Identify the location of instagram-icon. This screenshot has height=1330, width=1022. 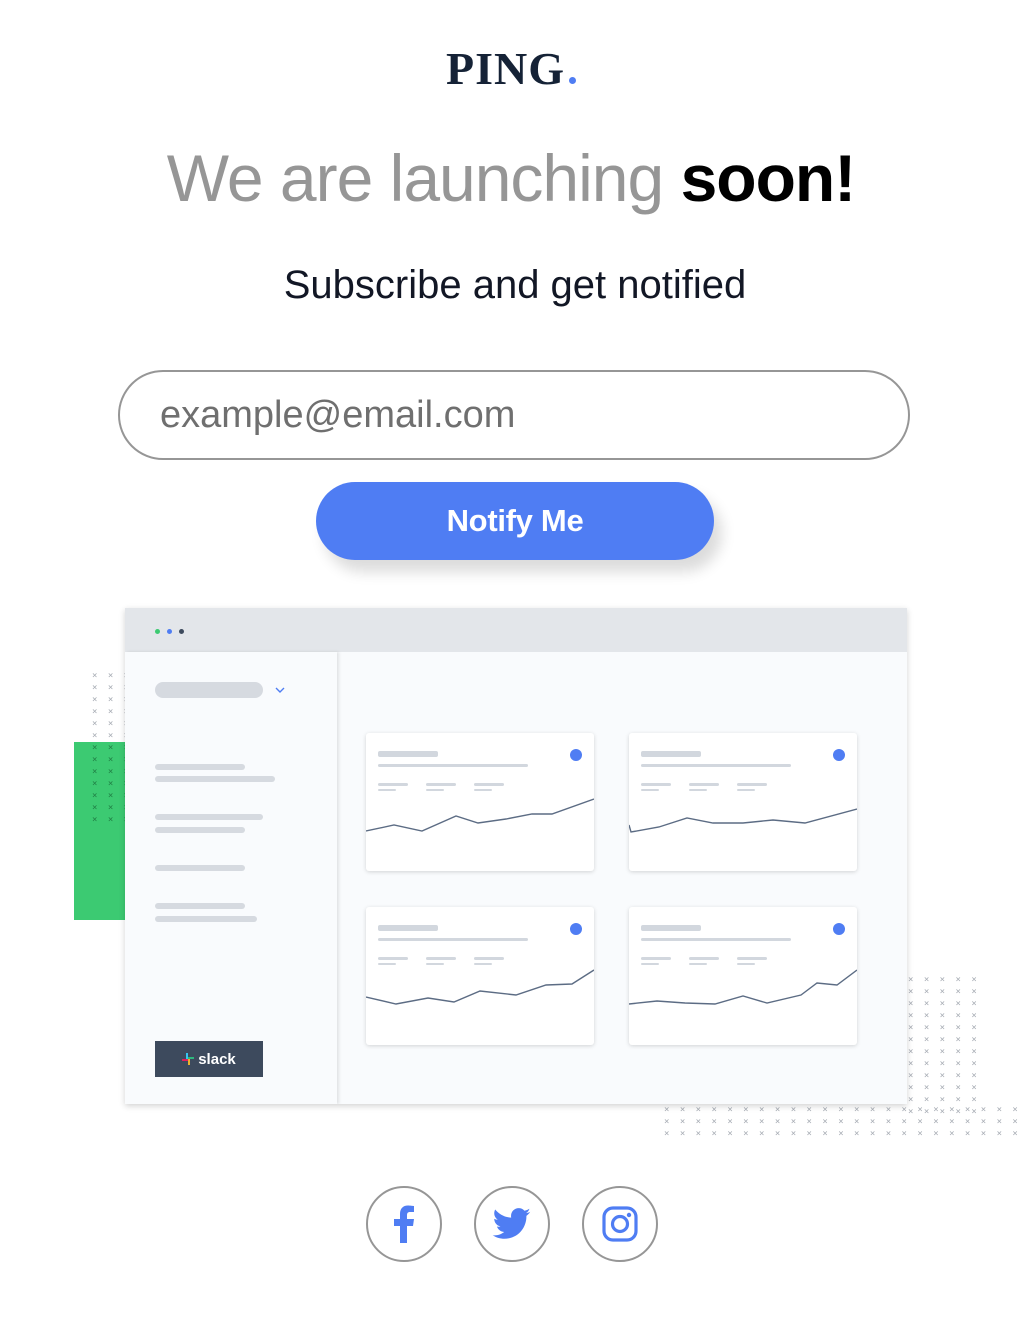
(620, 1224).